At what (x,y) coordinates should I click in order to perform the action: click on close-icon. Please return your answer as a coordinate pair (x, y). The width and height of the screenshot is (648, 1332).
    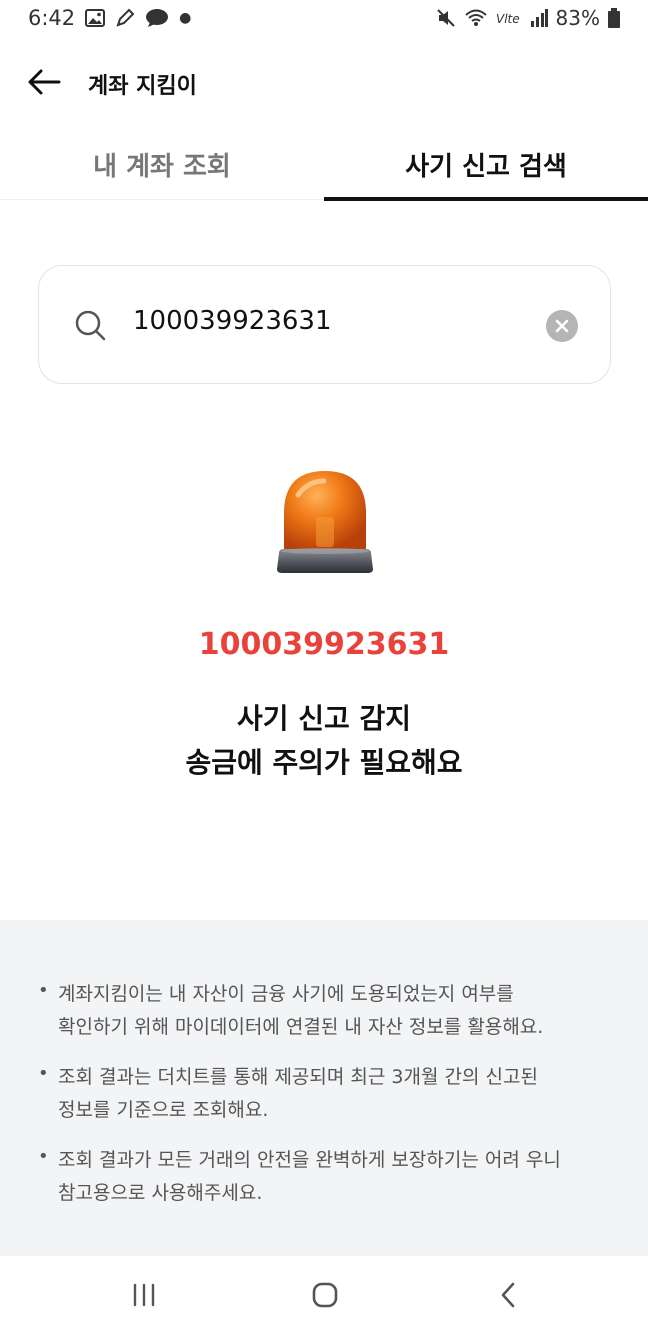
    Looking at the image, I should click on (562, 326).